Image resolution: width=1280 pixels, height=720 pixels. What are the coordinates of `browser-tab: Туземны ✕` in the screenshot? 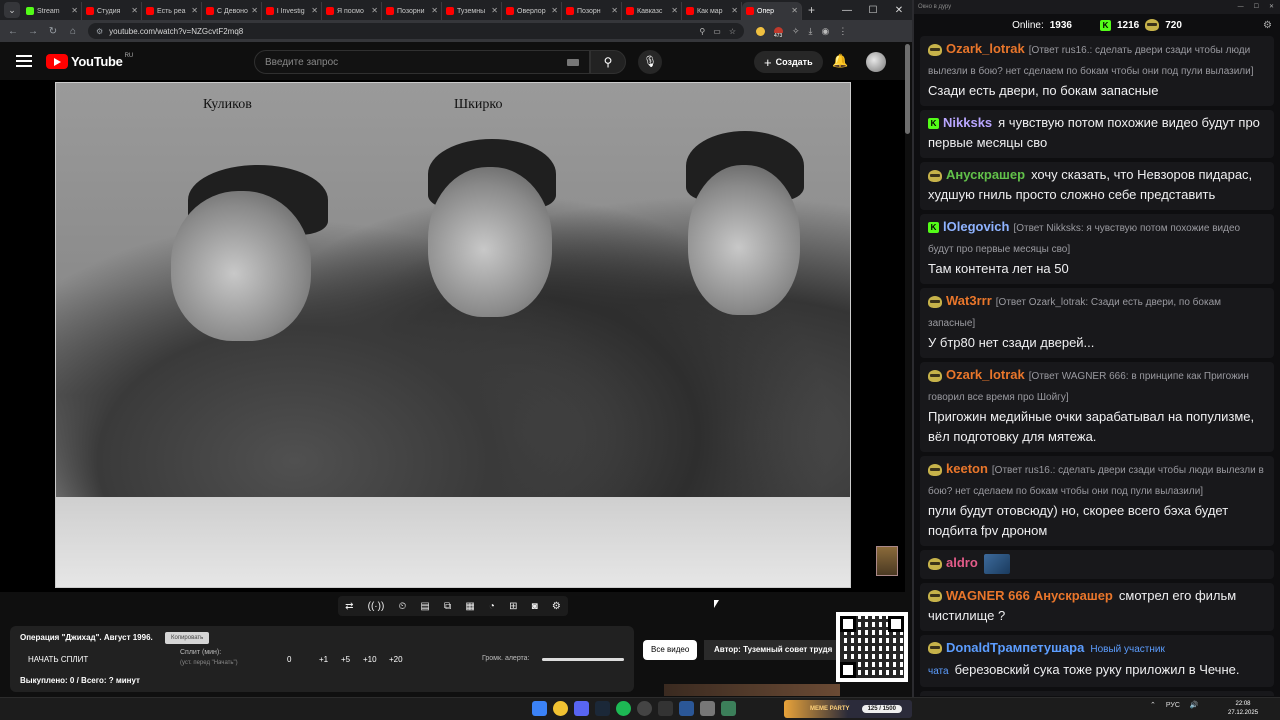 It's located at (472, 11).